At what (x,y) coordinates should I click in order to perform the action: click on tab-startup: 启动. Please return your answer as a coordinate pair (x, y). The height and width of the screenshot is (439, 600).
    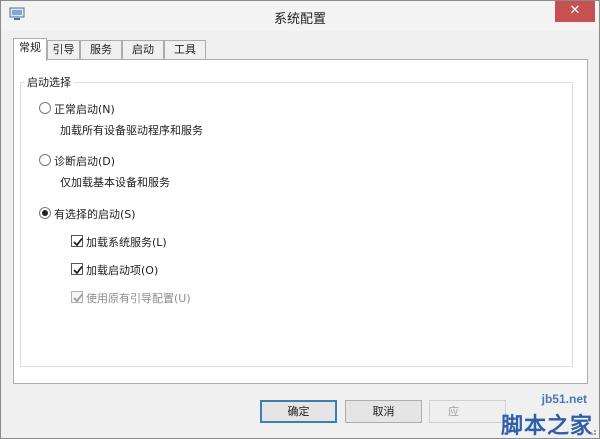
    Looking at the image, I should click on (143, 50).